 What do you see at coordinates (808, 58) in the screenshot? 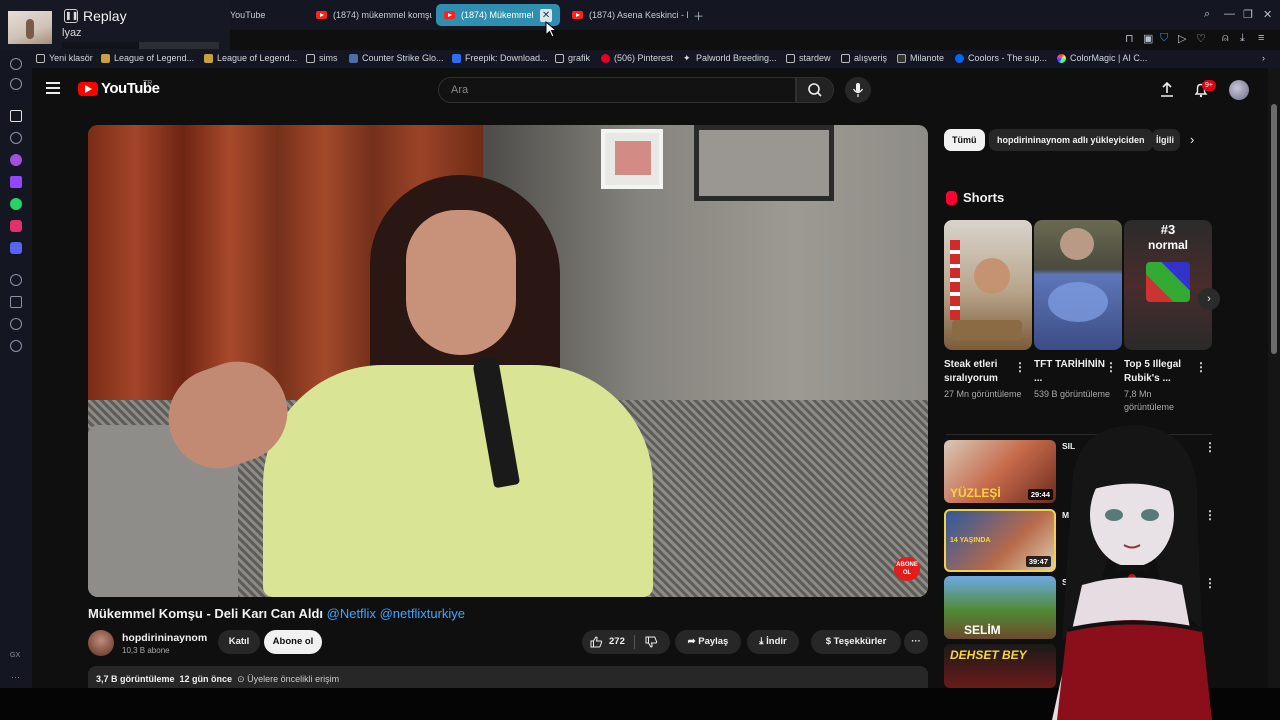
I see `bookmark-stardew: stardew` at bounding box center [808, 58].